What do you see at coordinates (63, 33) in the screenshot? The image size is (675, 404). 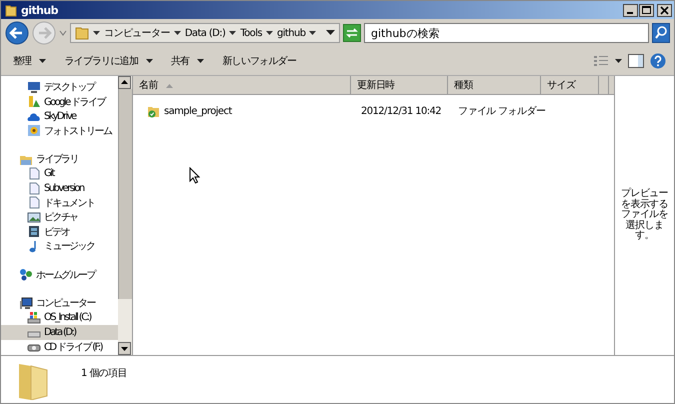 I see `dropdown-icon` at bounding box center [63, 33].